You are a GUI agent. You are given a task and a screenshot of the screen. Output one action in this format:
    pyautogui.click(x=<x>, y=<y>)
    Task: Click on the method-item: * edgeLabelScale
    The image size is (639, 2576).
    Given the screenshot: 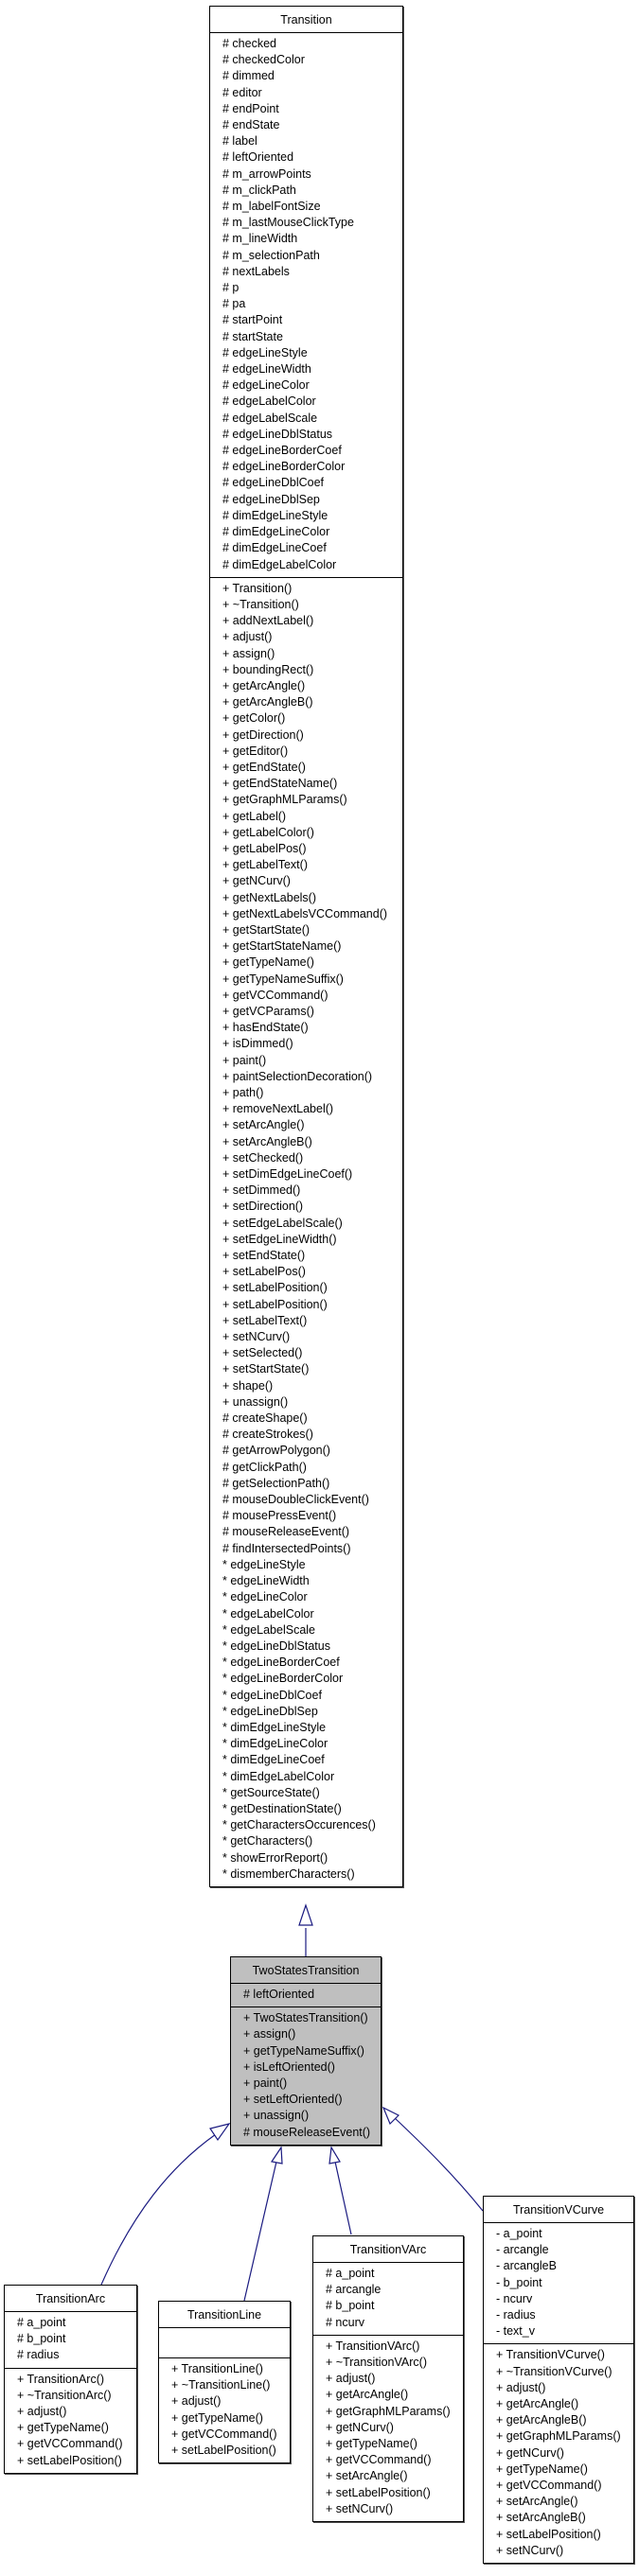 What is the action you would take?
    pyautogui.click(x=268, y=1629)
    